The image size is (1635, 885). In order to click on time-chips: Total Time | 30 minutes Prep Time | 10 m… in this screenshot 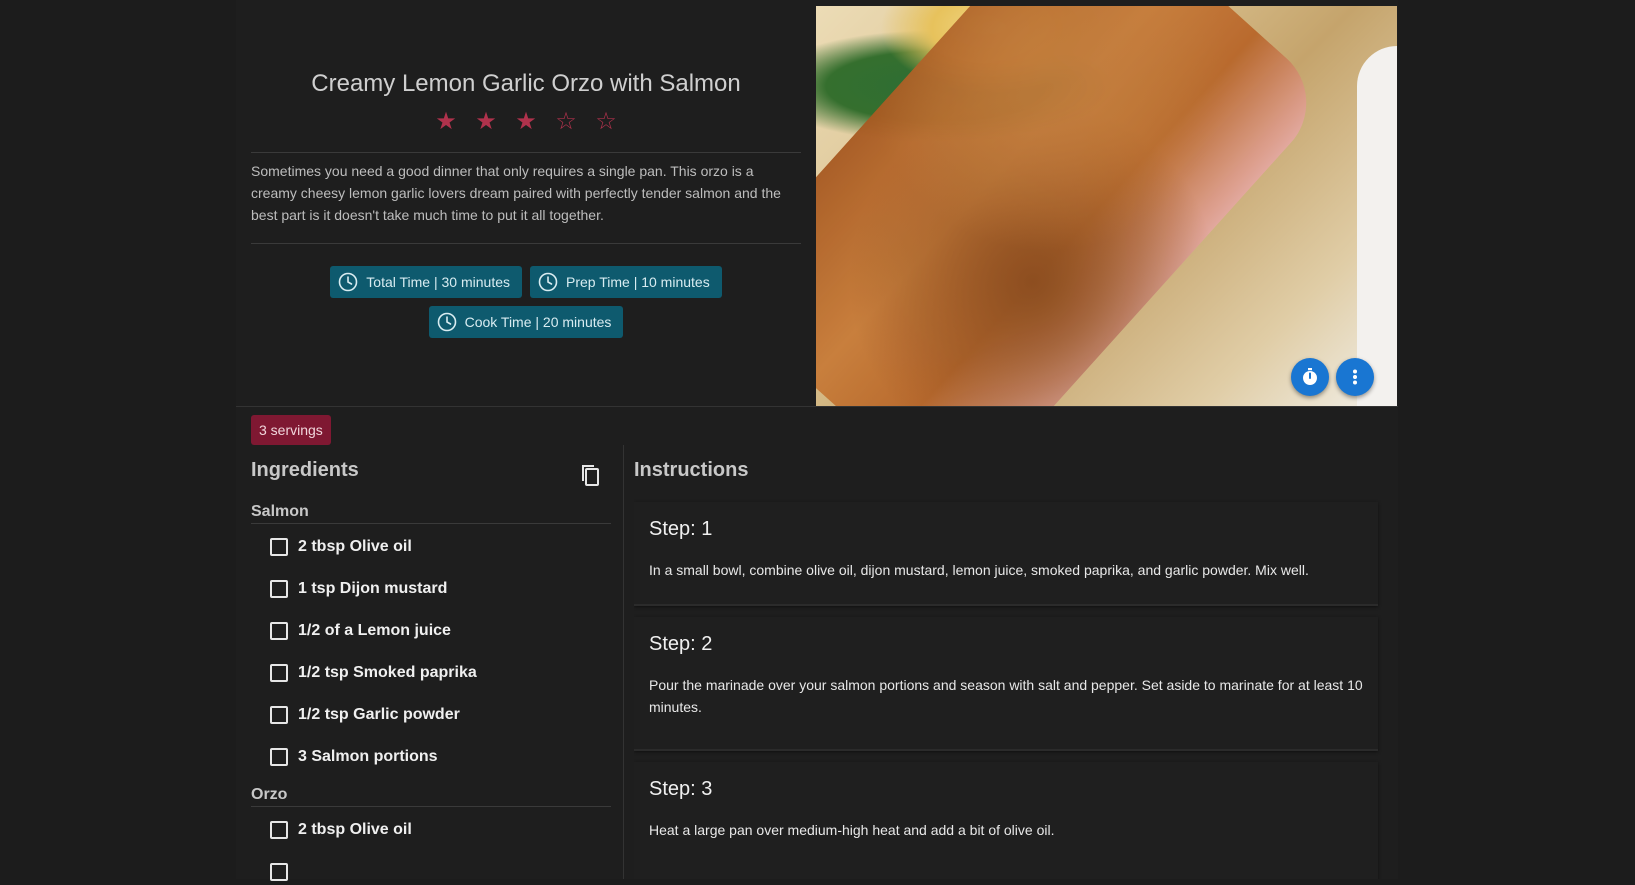, I will do `click(526, 302)`.